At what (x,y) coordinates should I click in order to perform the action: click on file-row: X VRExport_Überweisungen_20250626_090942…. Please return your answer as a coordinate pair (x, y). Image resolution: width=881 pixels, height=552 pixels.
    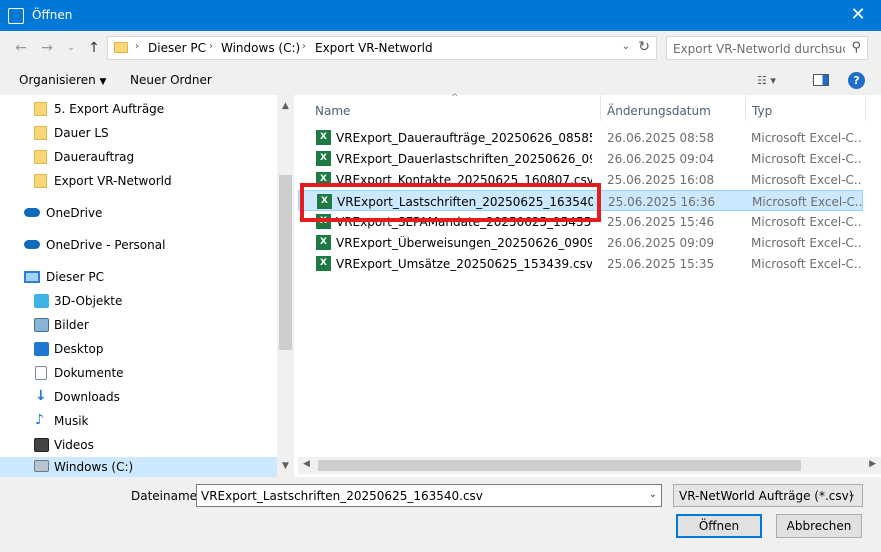
    Looking at the image, I should click on (580, 242).